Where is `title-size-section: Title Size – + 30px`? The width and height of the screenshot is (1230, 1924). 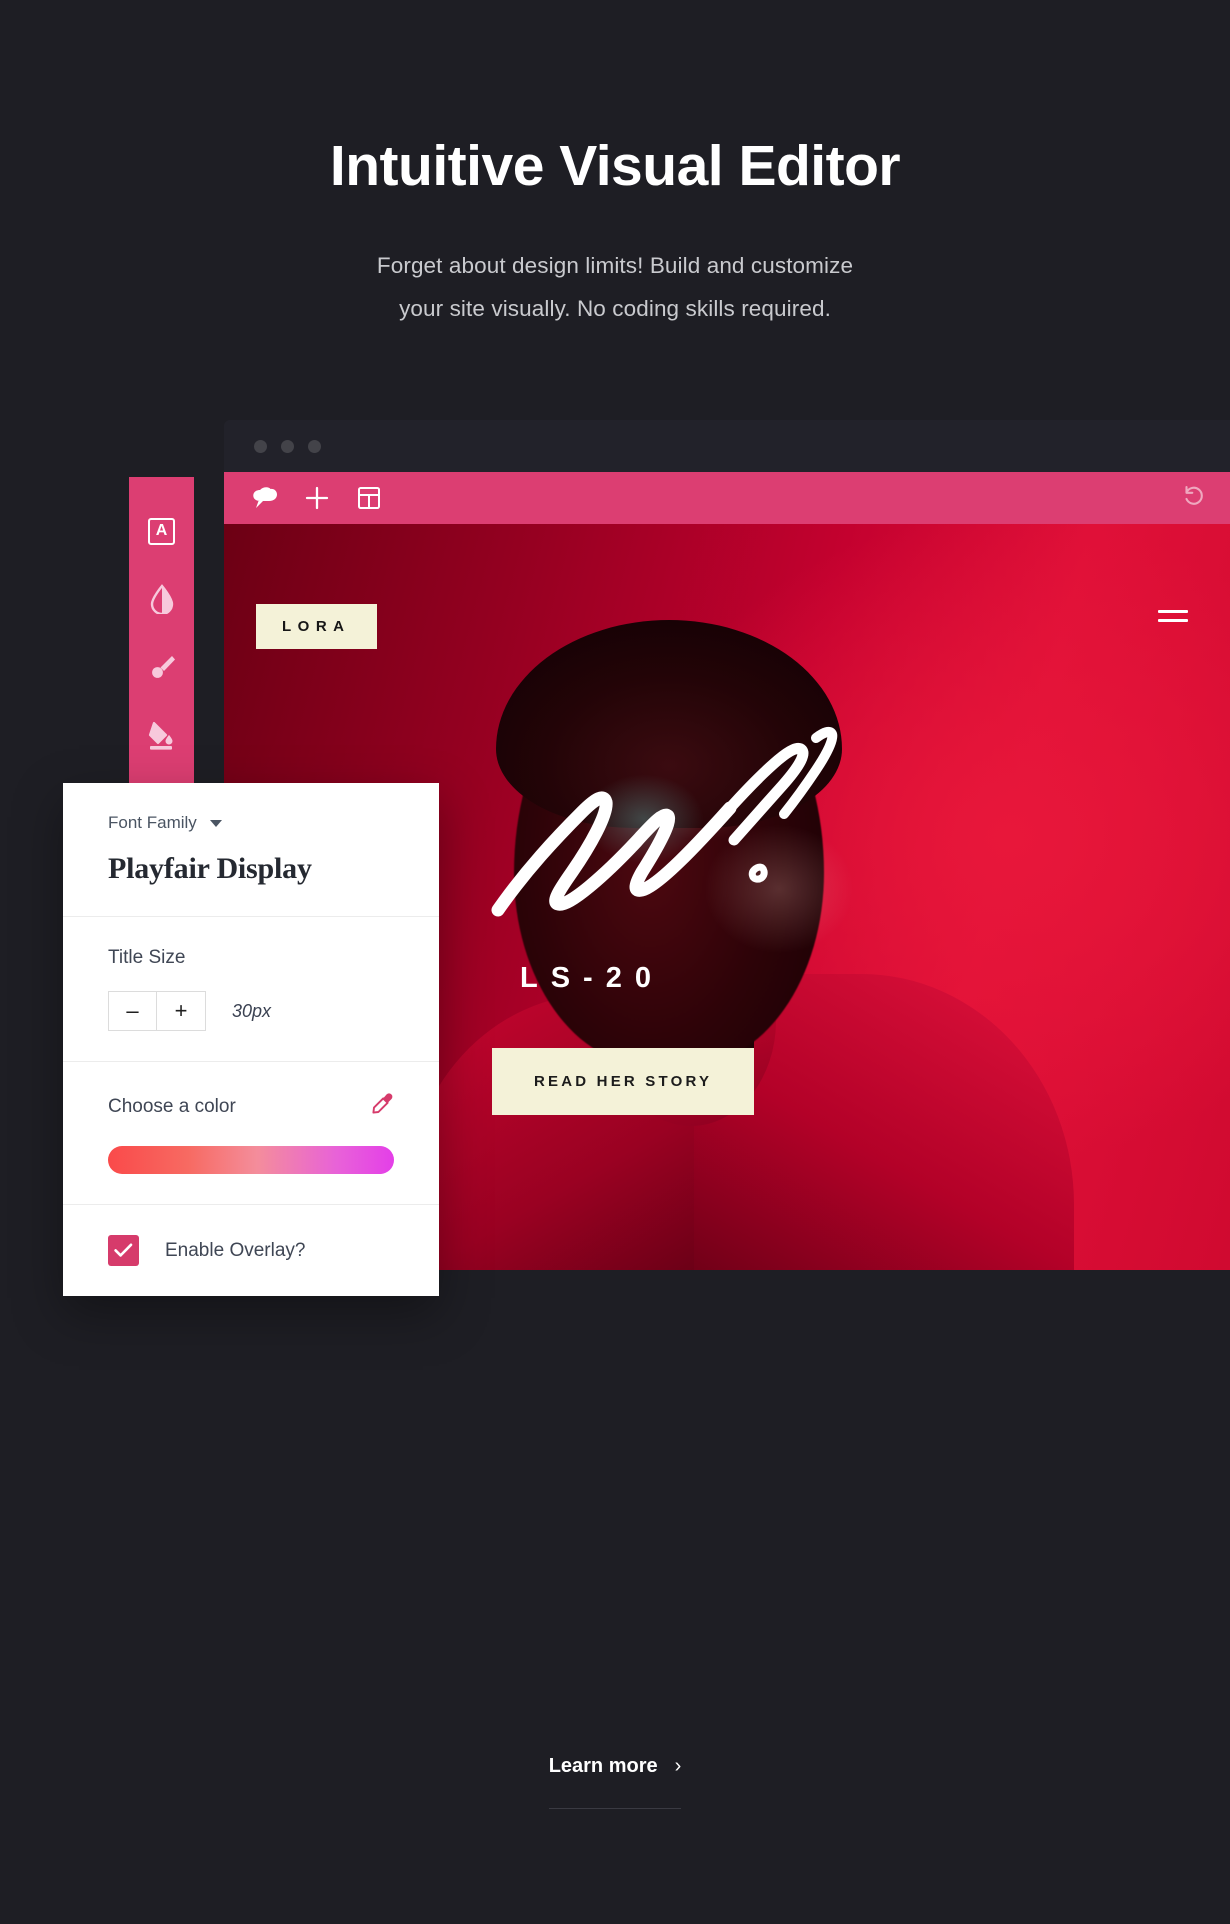 title-size-section: Title Size – + 30px is located at coordinates (251, 989).